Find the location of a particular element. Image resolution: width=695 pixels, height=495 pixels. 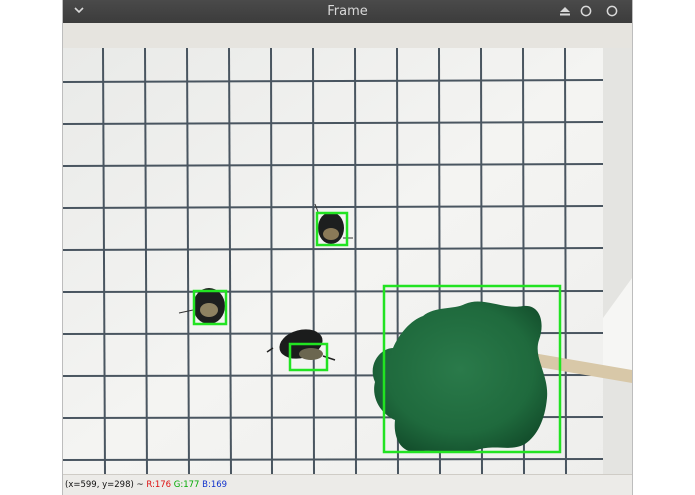

status-blue: B:169 is located at coordinates (215, 485).